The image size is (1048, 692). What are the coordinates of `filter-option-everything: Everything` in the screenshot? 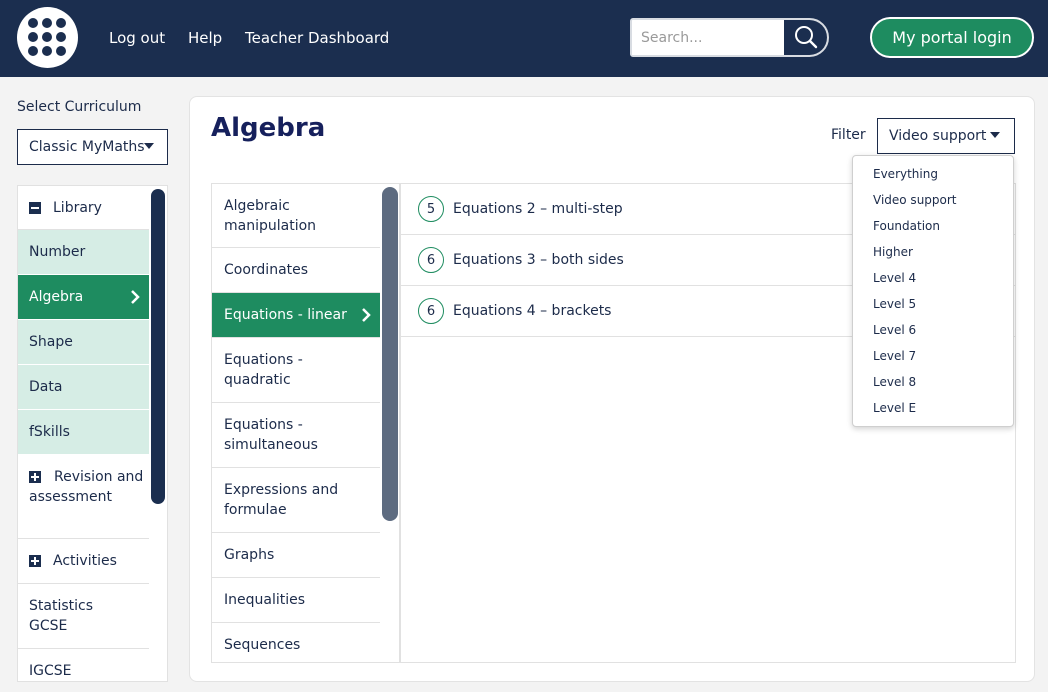 It's located at (933, 174).